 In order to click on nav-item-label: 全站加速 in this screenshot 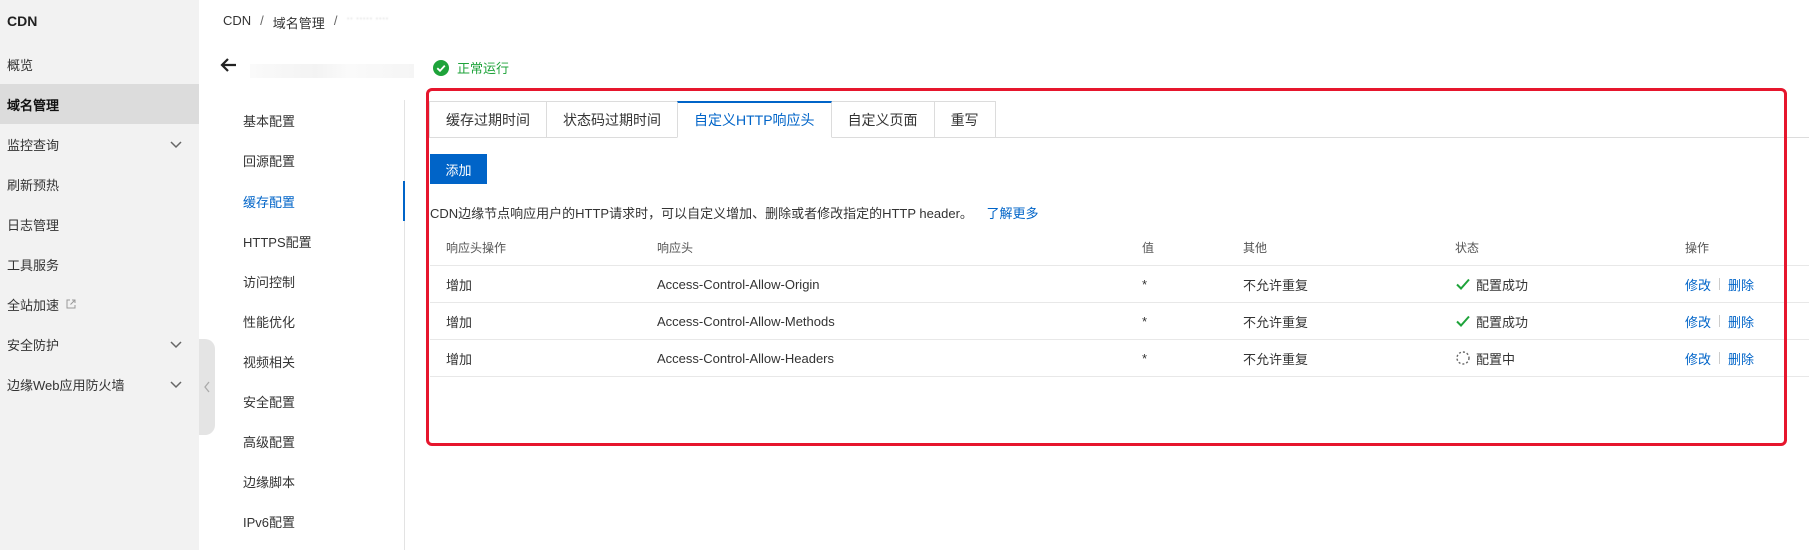, I will do `click(33, 305)`.